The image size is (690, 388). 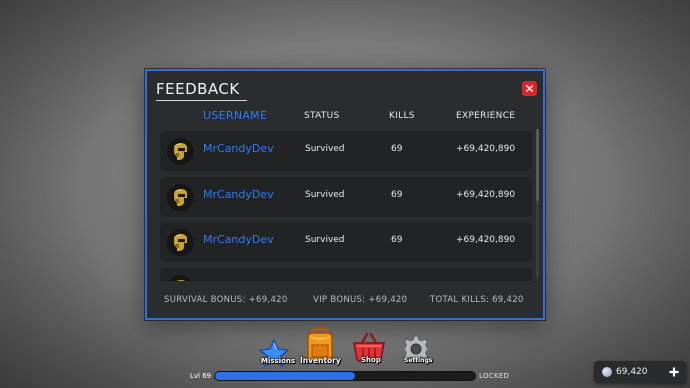 I want to click on total-kills: TOTAL KILLS: 69,420, so click(x=477, y=300).